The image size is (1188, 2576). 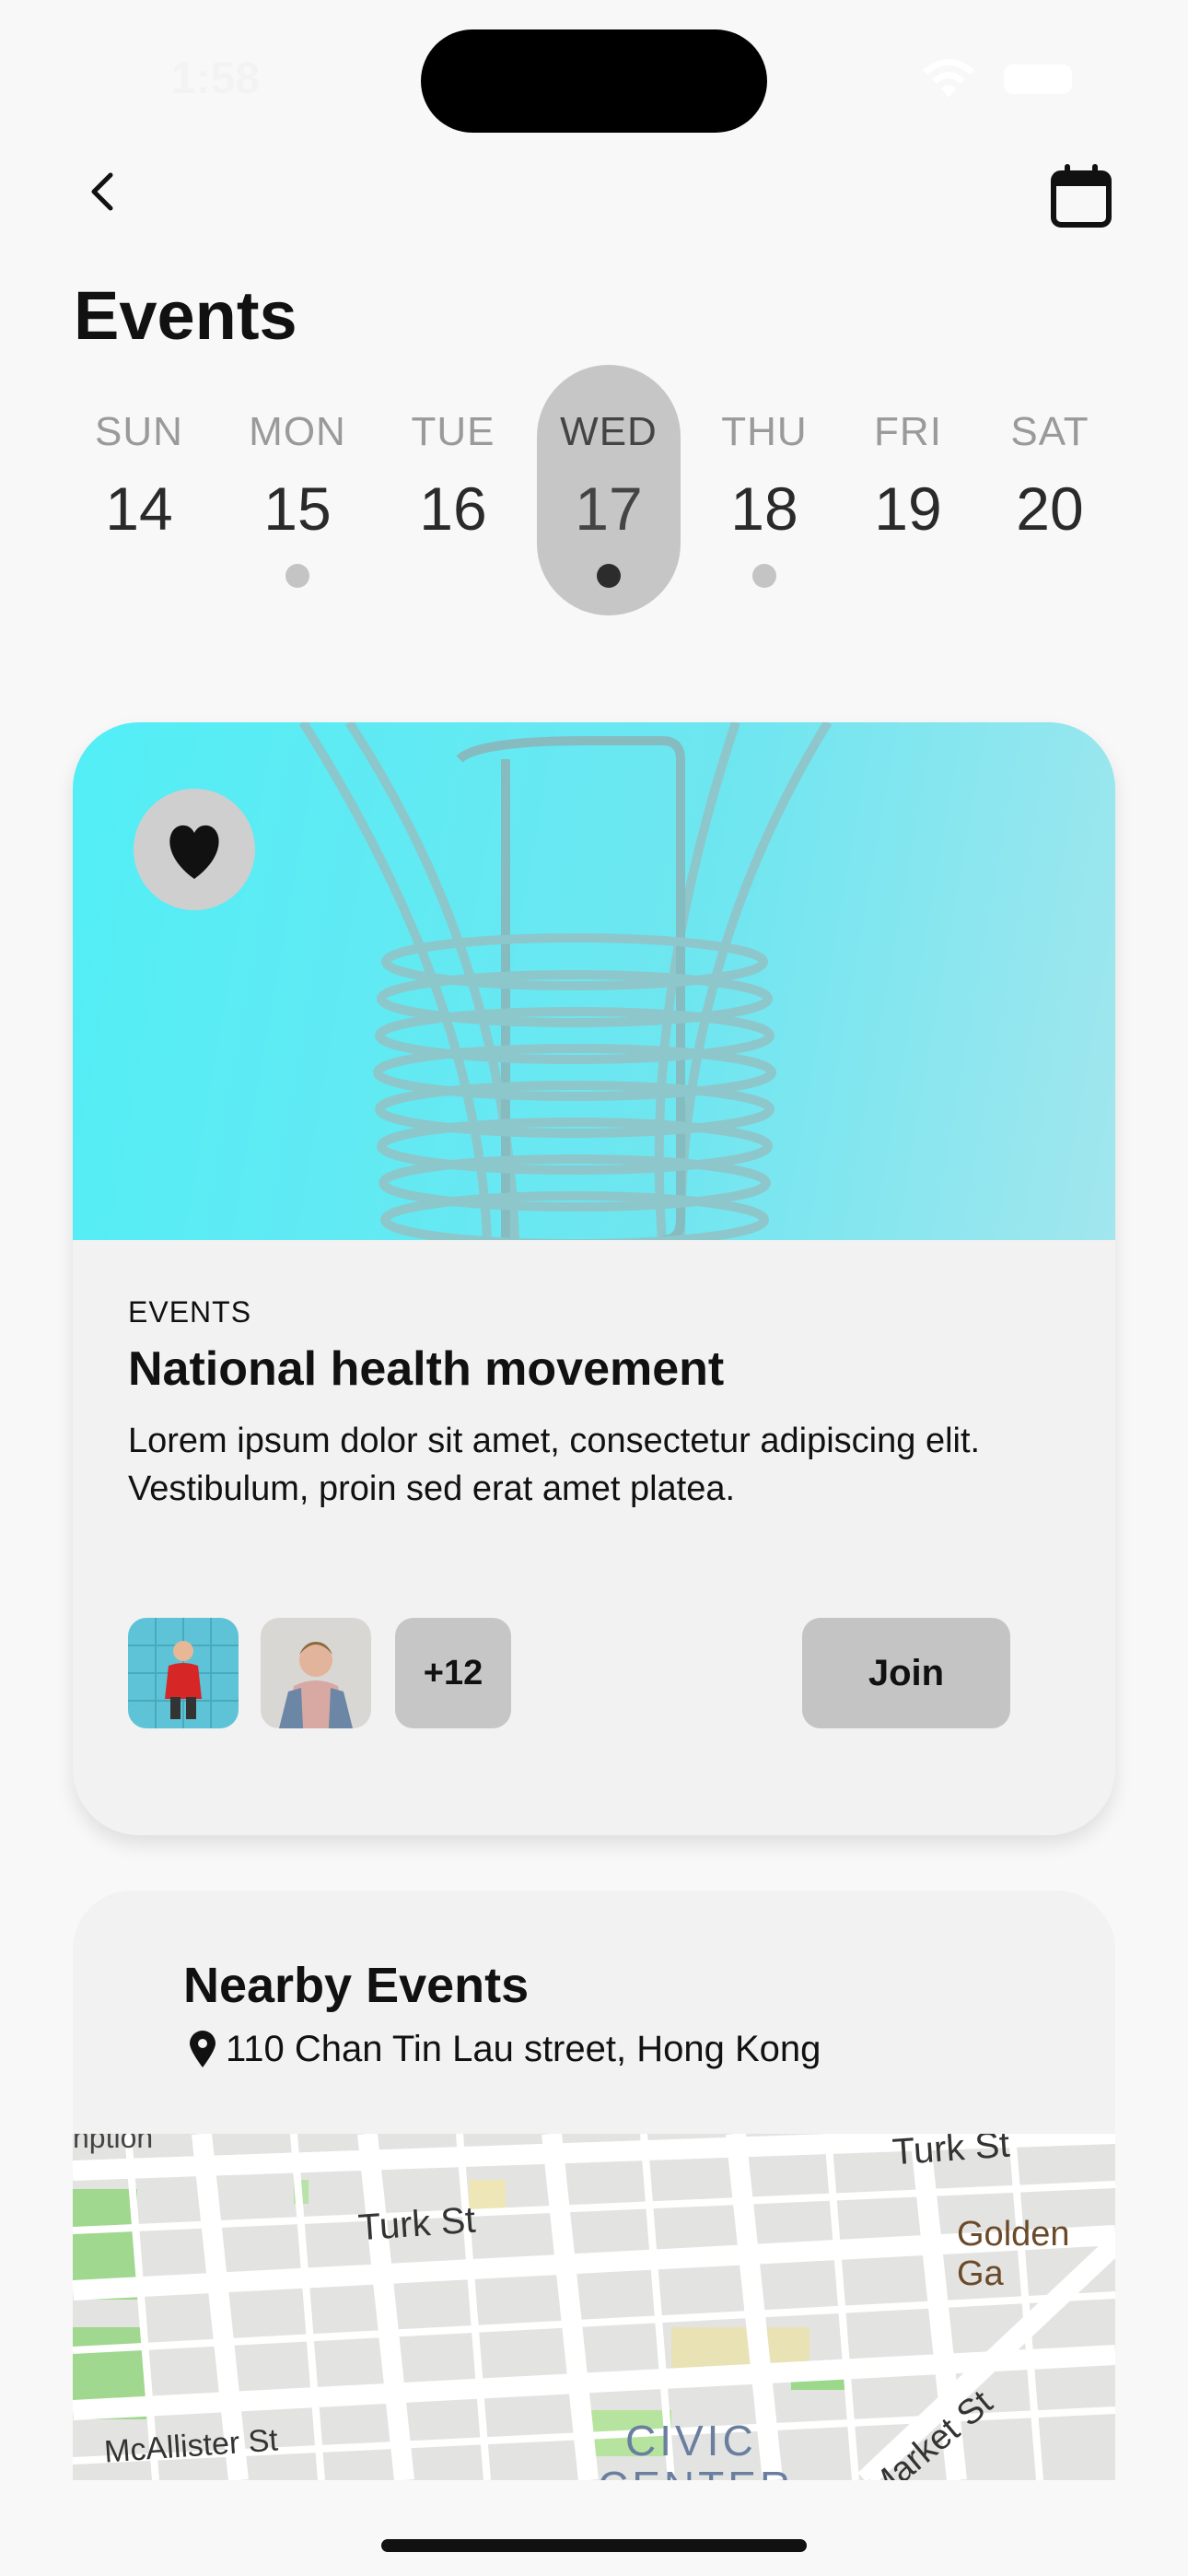 I want to click on day-number: 15, so click(x=297, y=508).